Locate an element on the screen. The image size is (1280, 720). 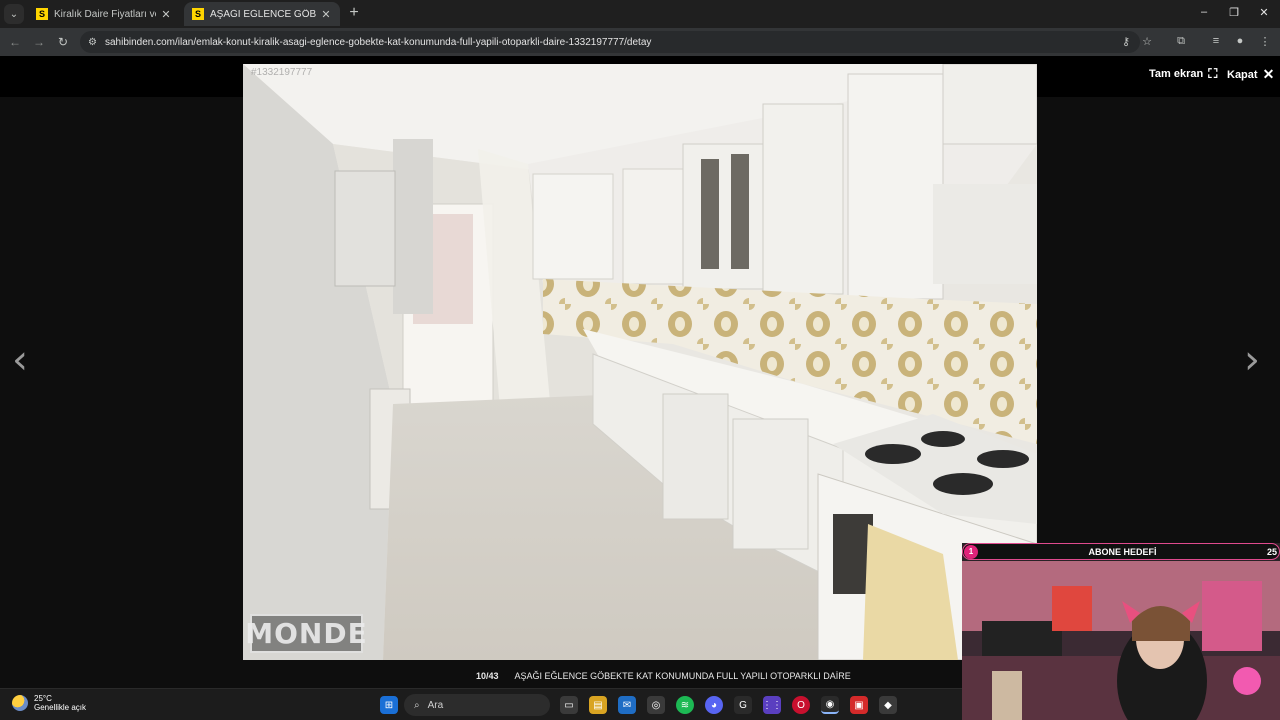
next-photo-arrow-icon: › is located at coordinates (1252, 360).